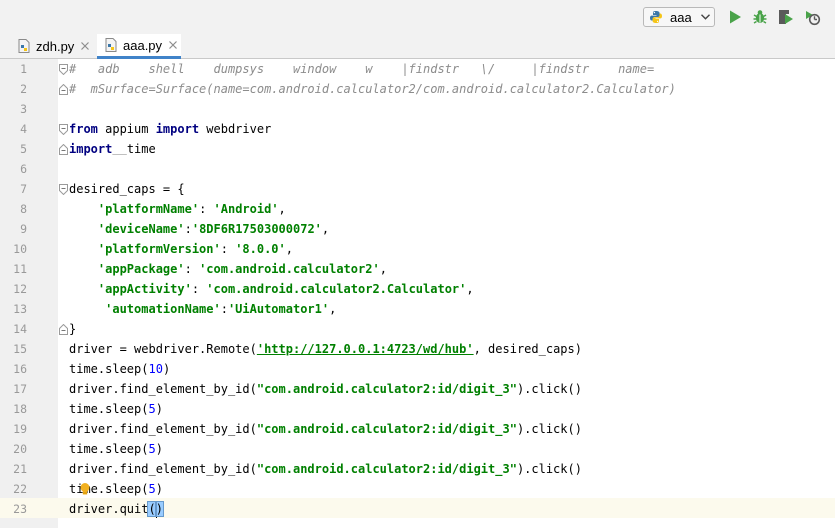  What do you see at coordinates (23, 189) in the screenshot?
I see `line-number: 7` at bounding box center [23, 189].